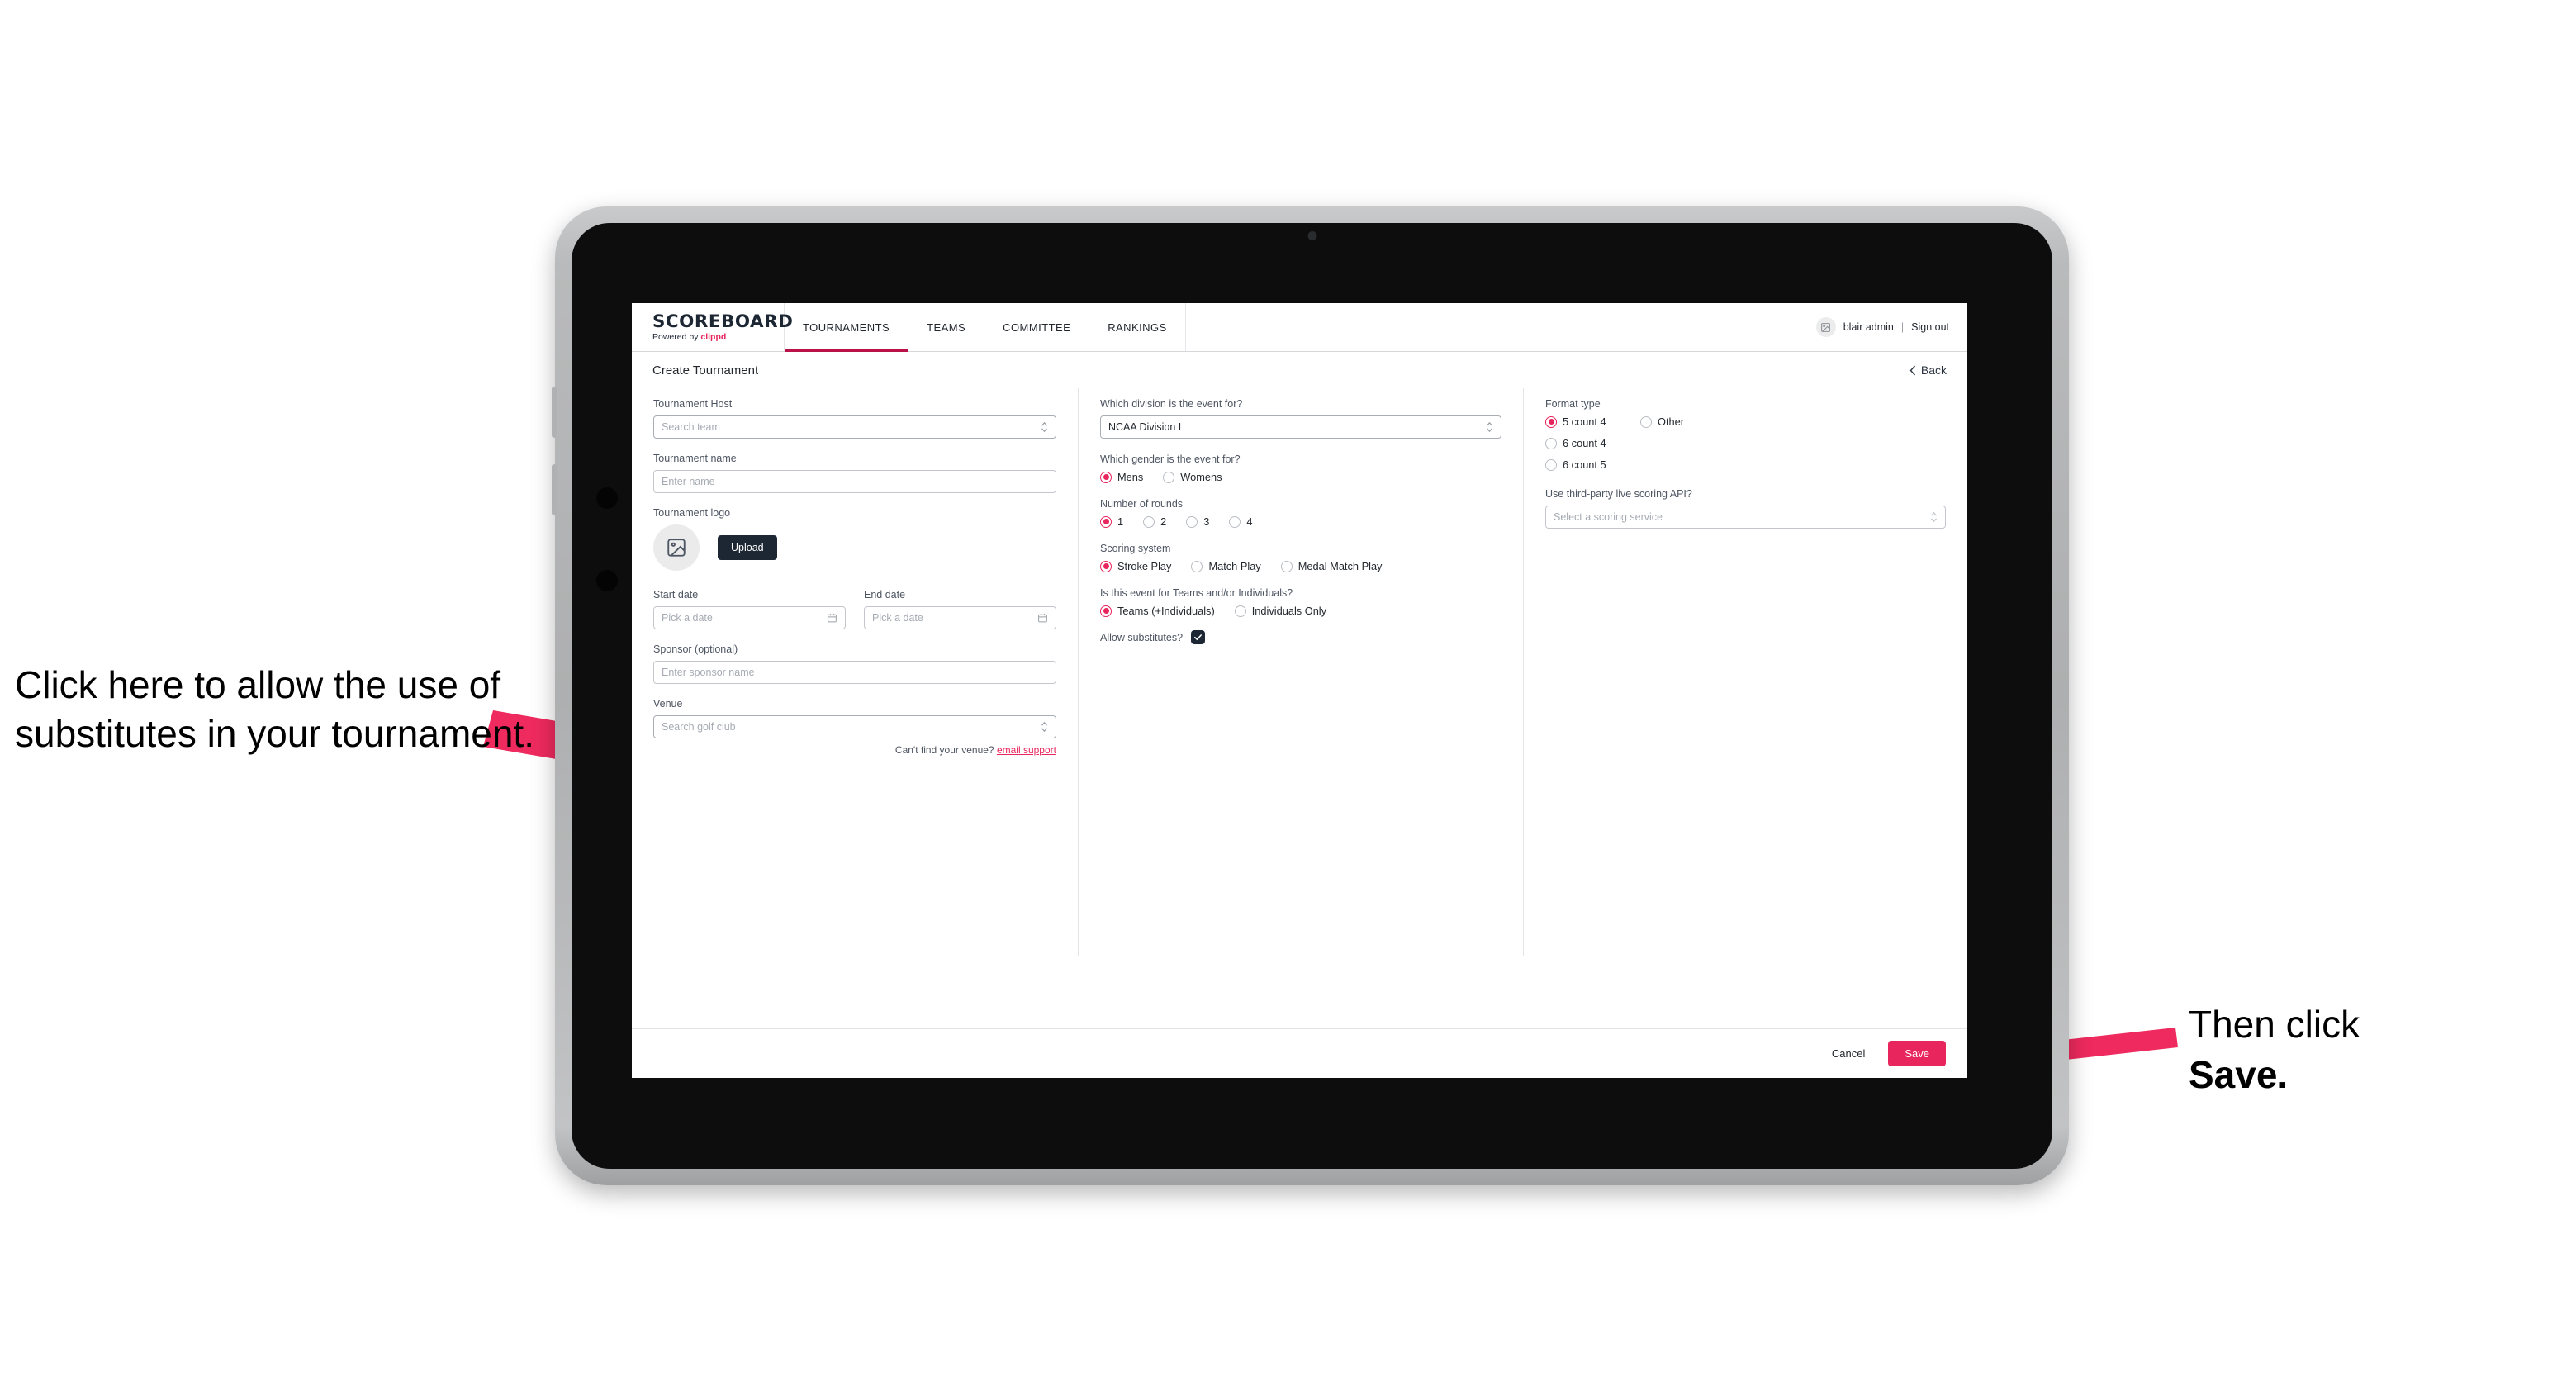  What do you see at coordinates (747, 547) in the screenshot?
I see `upload-button: Upload` at bounding box center [747, 547].